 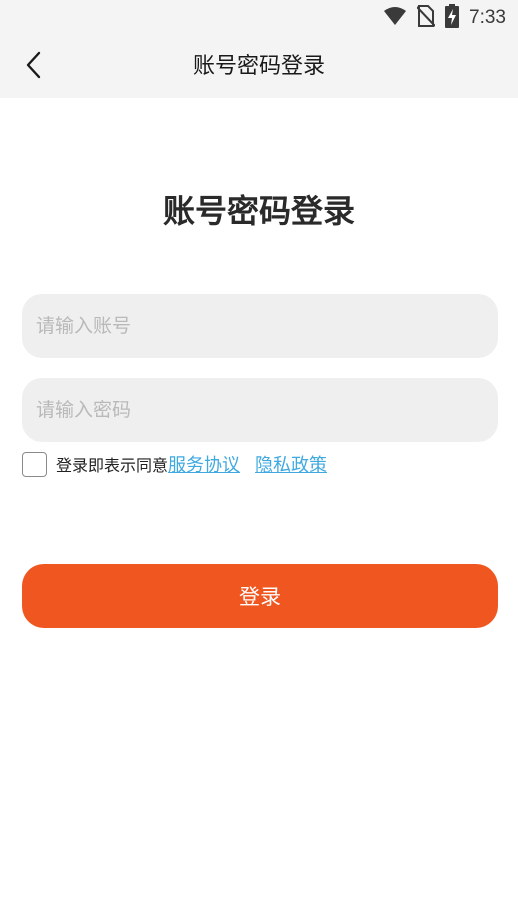 What do you see at coordinates (487, 17) in the screenshot?
I see `status-time: 7:33` at bounding box center [487, 17].